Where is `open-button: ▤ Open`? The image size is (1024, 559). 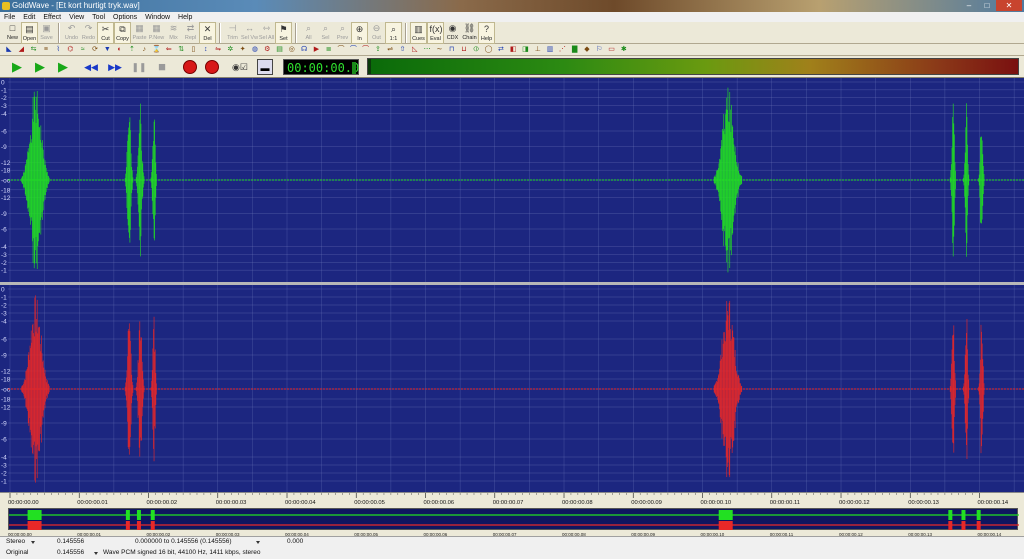
open-button: ▤ Open is located at coordinates (29, 33).